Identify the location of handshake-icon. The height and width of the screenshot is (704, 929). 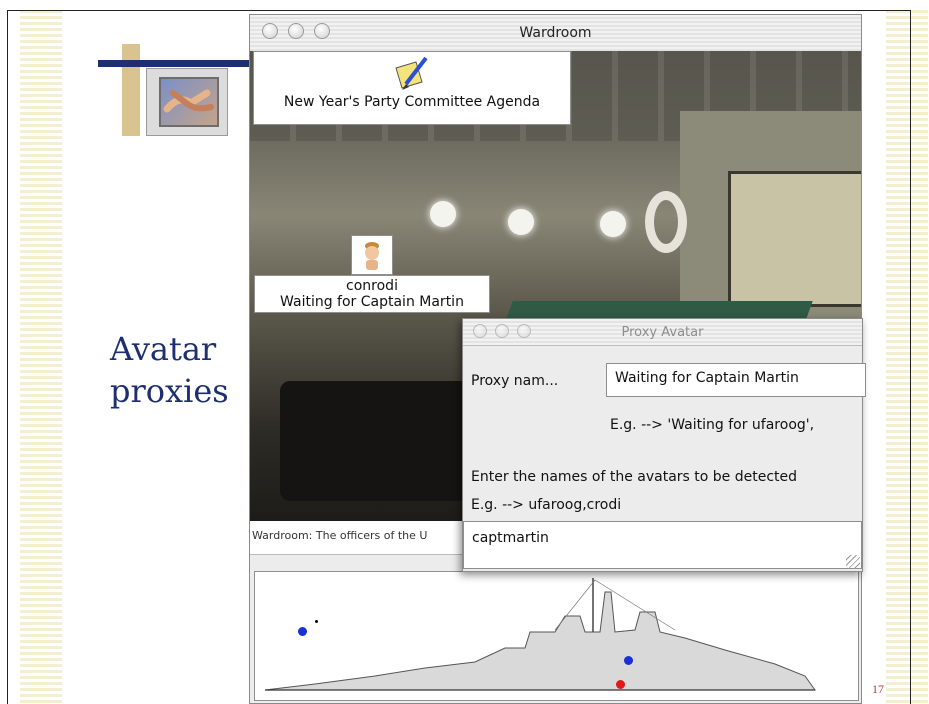
(189, 102).